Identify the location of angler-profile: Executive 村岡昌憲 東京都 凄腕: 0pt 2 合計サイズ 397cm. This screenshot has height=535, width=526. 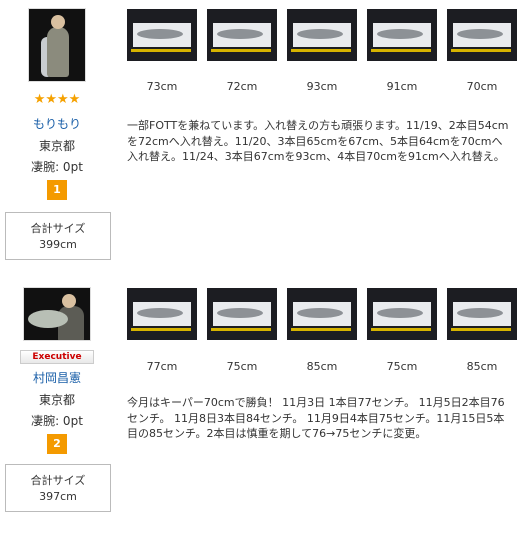
(57, 397).